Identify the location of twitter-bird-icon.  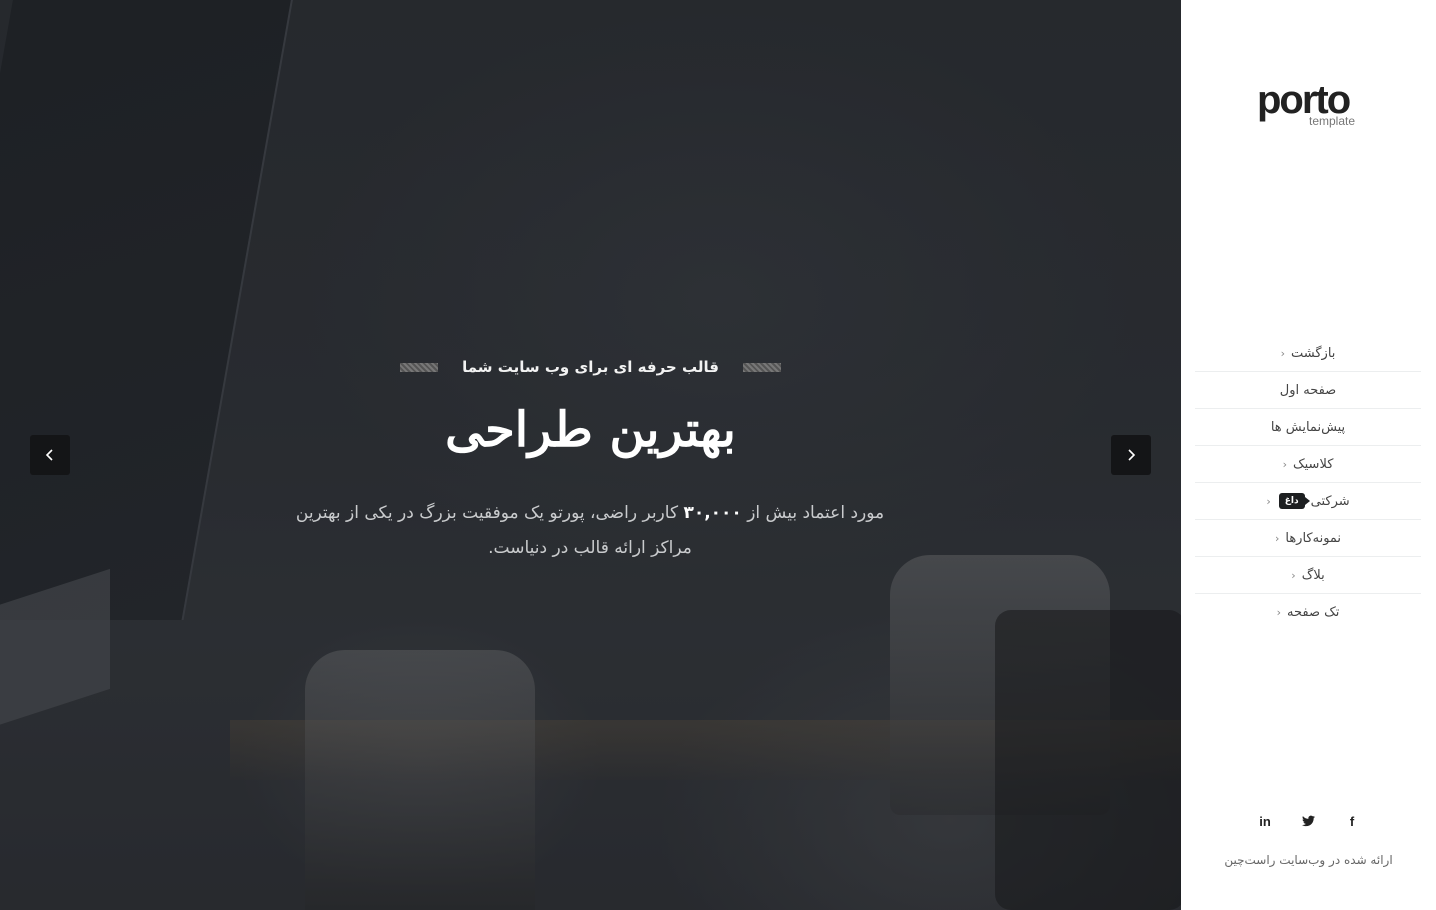
(1308, 821).